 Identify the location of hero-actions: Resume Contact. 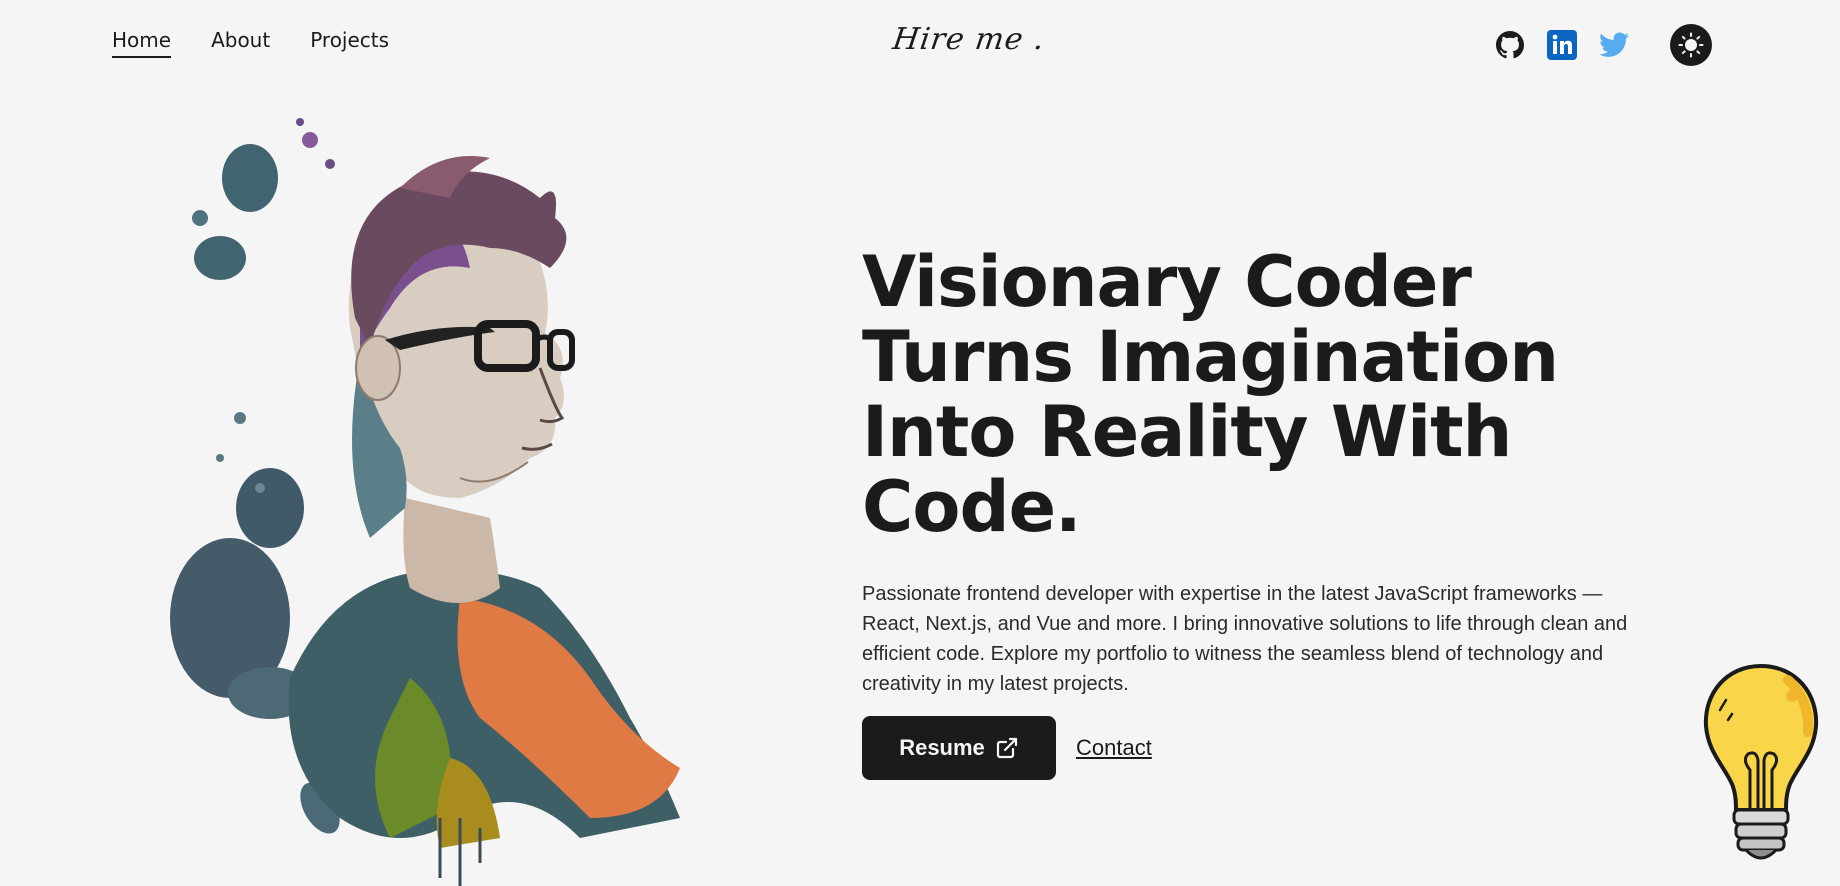
(1007, 748).